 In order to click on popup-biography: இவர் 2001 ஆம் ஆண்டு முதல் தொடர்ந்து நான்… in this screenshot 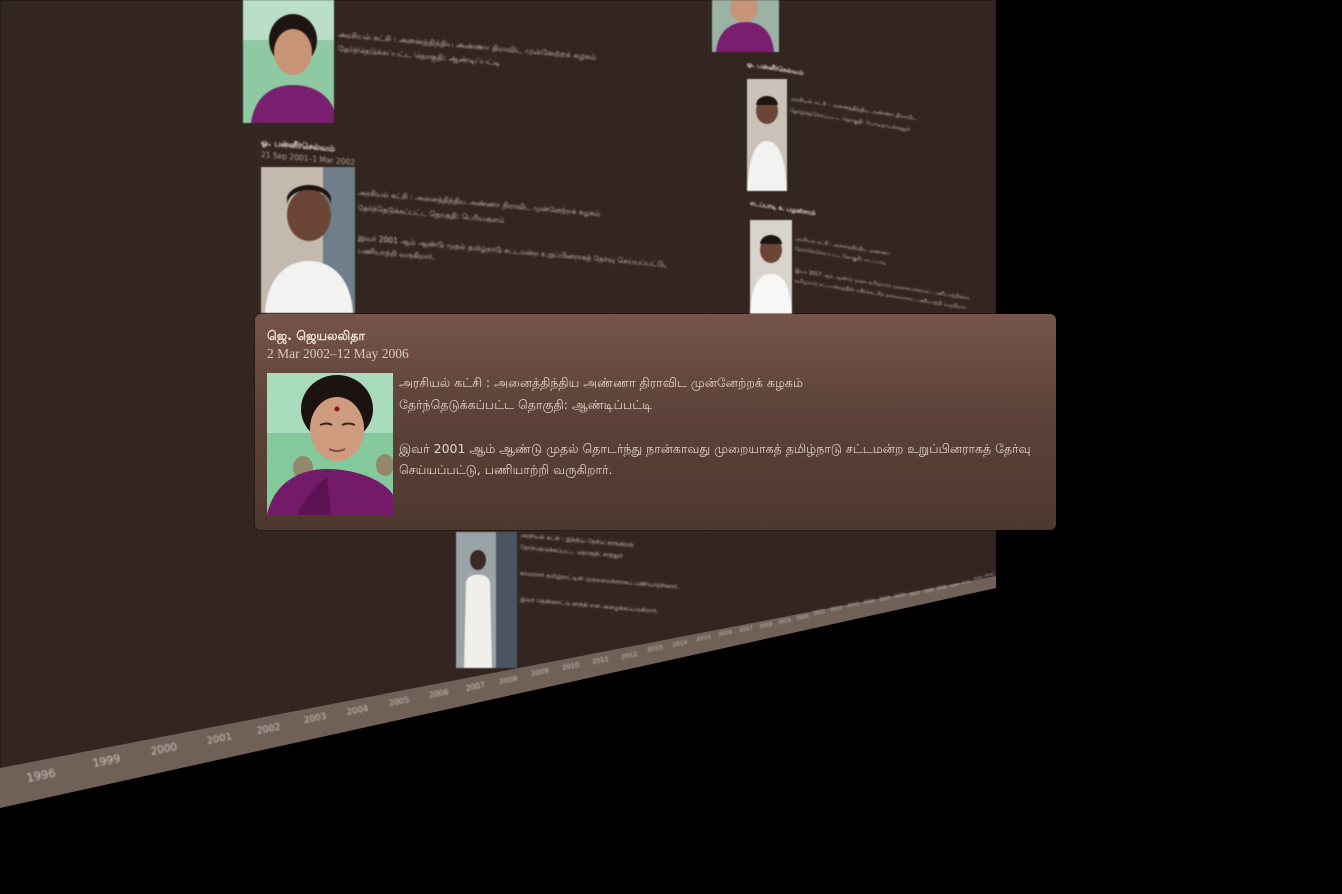, I will do `click(715, 459)`.